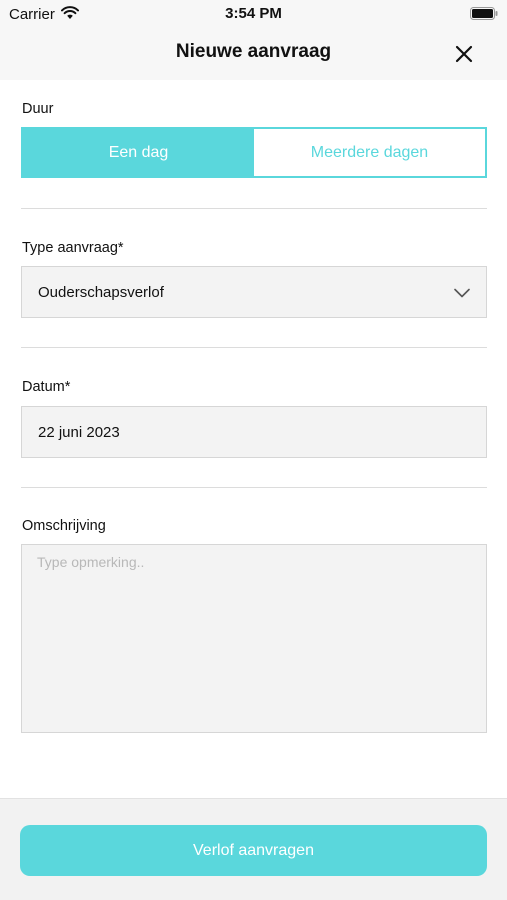  I want to click on page-title: Nieuwe aanvraag, so click(253, 51).